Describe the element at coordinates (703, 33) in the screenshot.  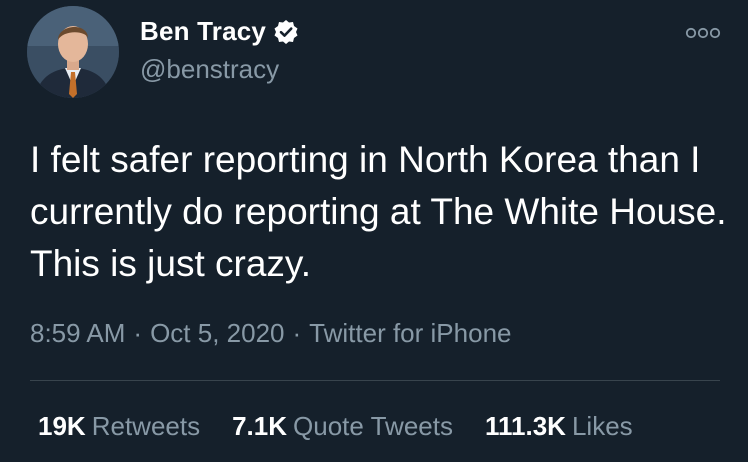
I see `more-options-icon` at that location.